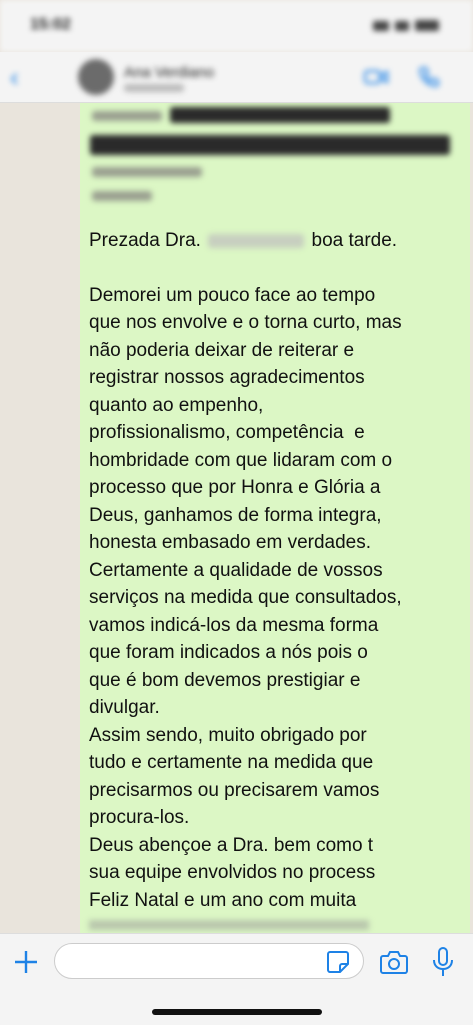 The image size is (473, 1025). Describe the element at coordinates (209, 961) in the screenshot. I see `message-input` at that location.